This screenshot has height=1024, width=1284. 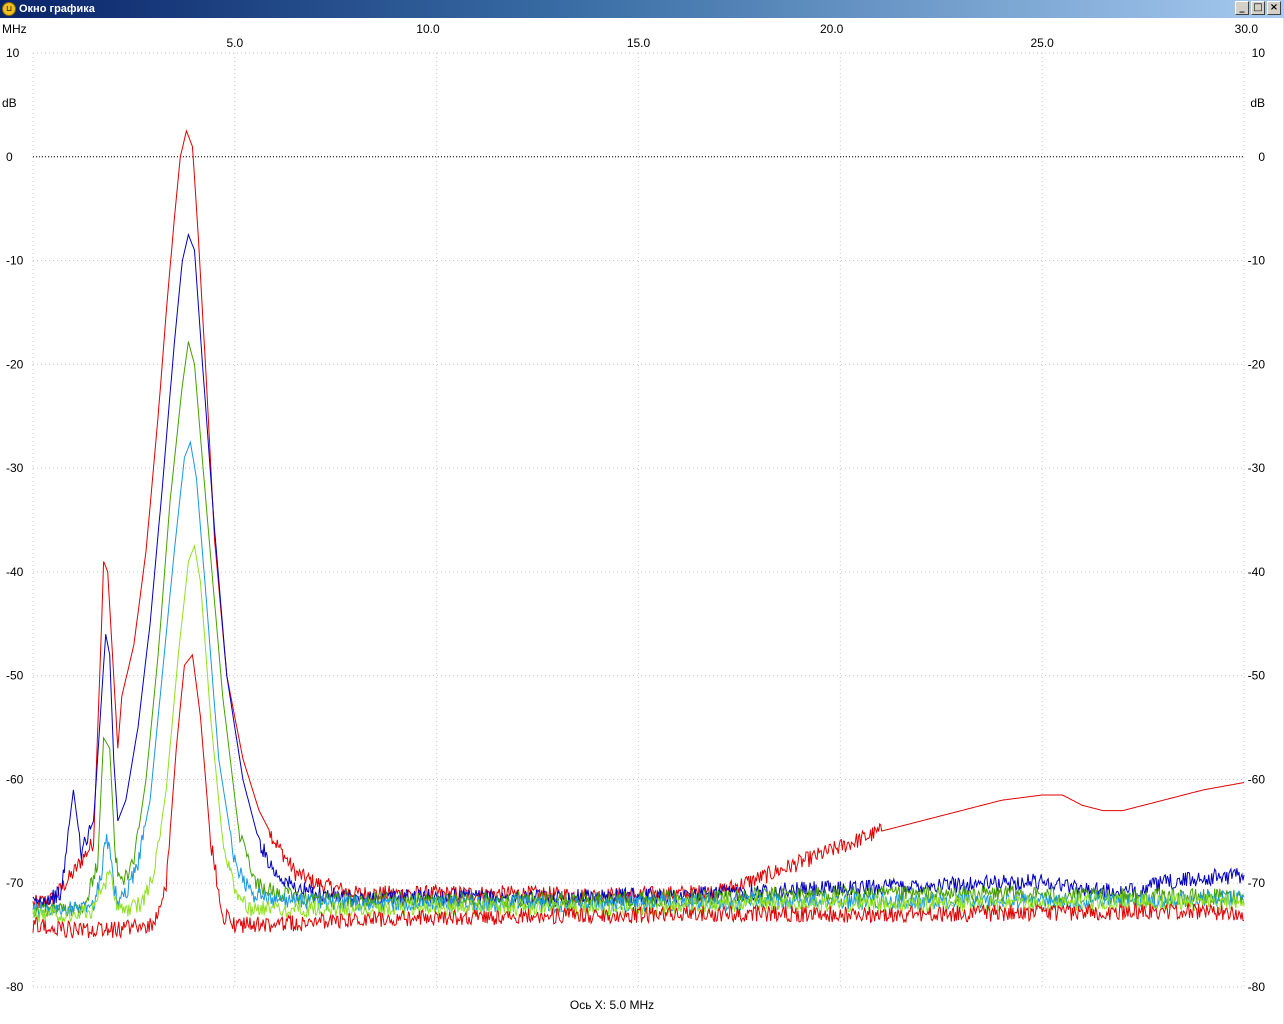 What do you see at coordinates (1042, 43) in the screenshot?
I see `x-tick-label-lower: 25.0` at bounding box center [1042, 43].